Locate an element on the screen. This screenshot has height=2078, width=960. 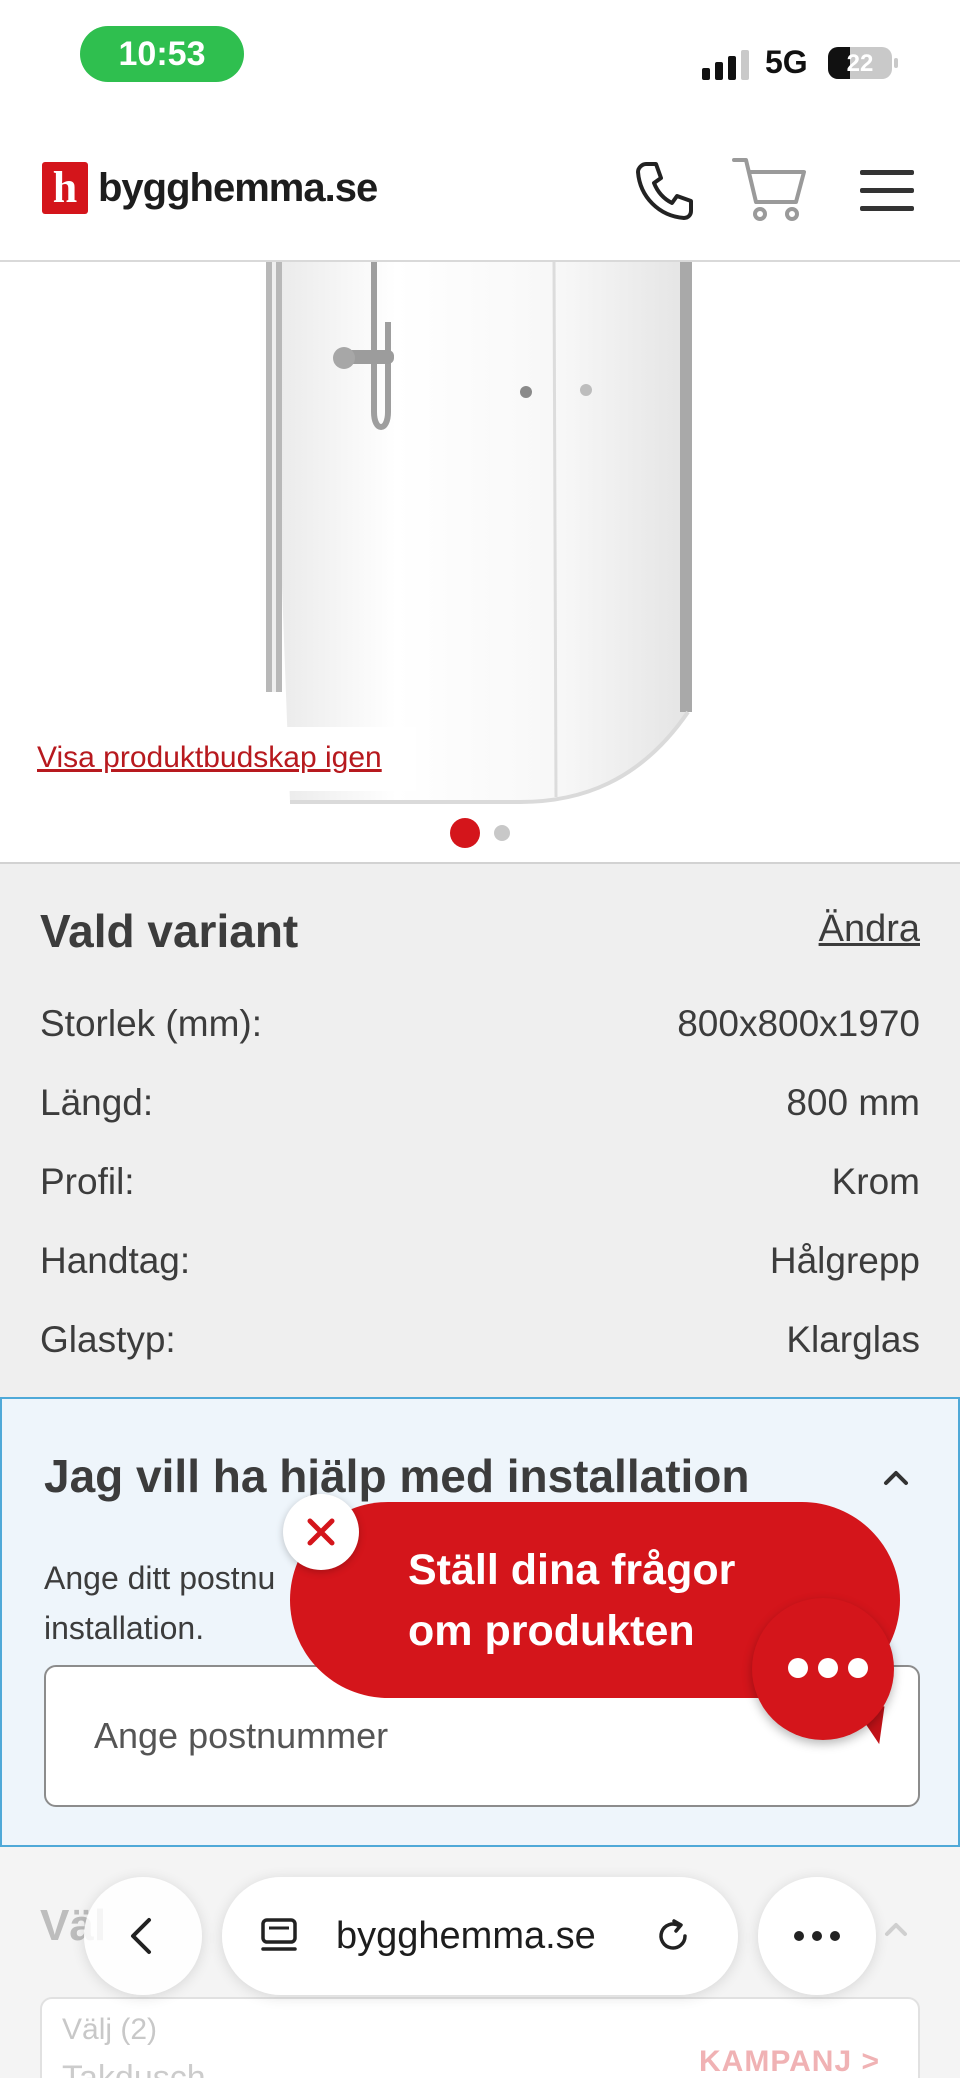
status-time: 10:53 is located at coordinates (162, 54).